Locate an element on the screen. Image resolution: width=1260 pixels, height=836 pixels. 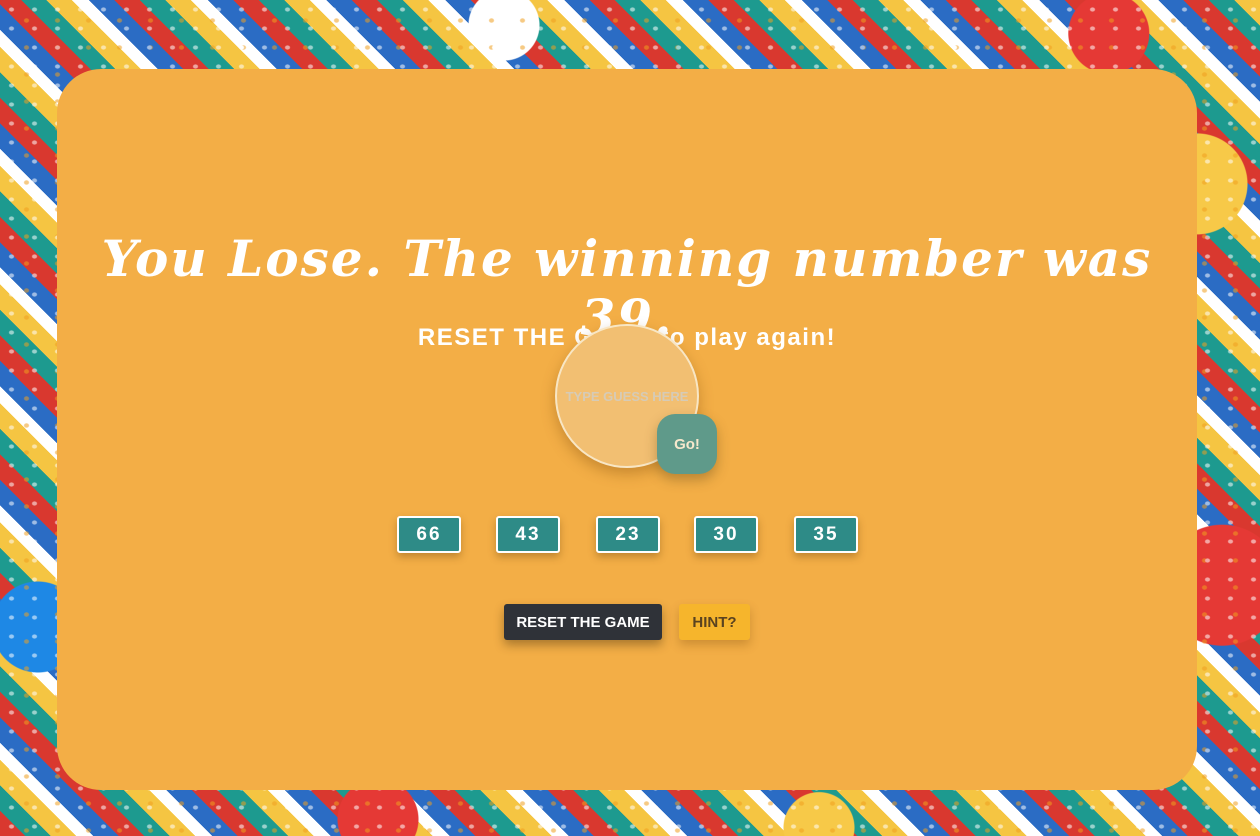
guess-chip: 30 is located at coordinates (726, 534).